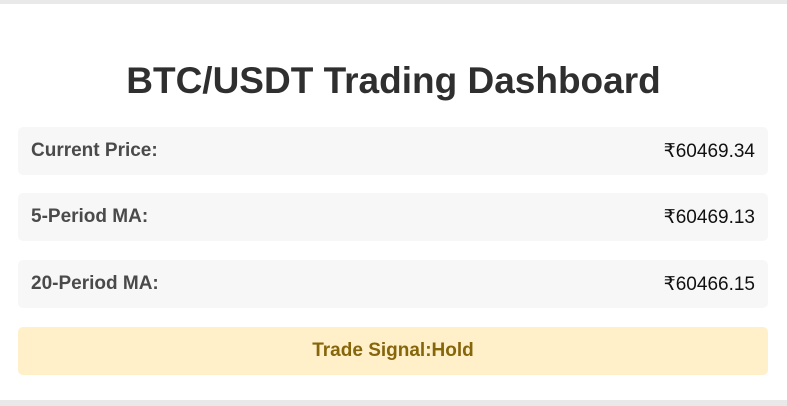 Image resolution: width=787 pixels, height=406 pixels. I want to click on ma20-row: 20-Period MA: ₹60466.15, so click(393, 284).